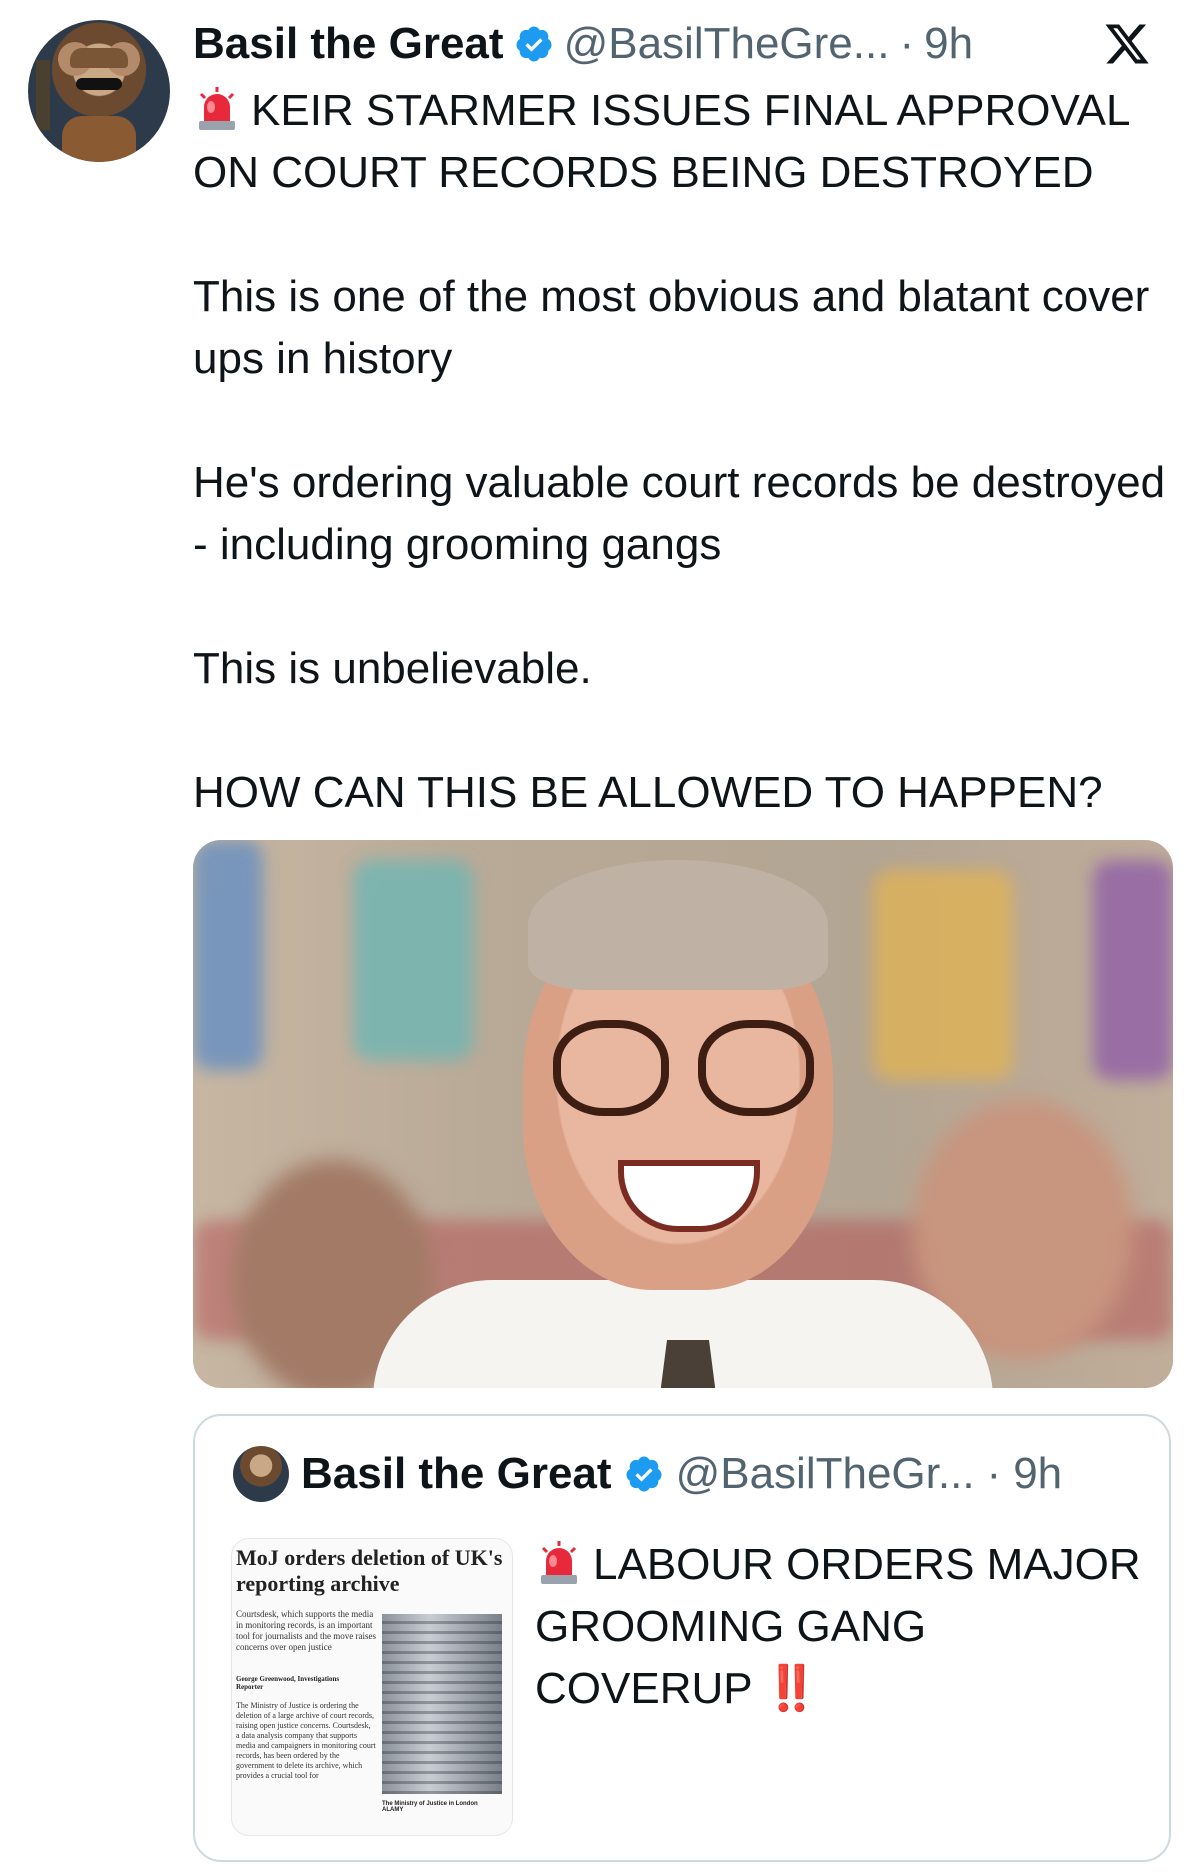  I want to click on tie, so click(688, 1364).